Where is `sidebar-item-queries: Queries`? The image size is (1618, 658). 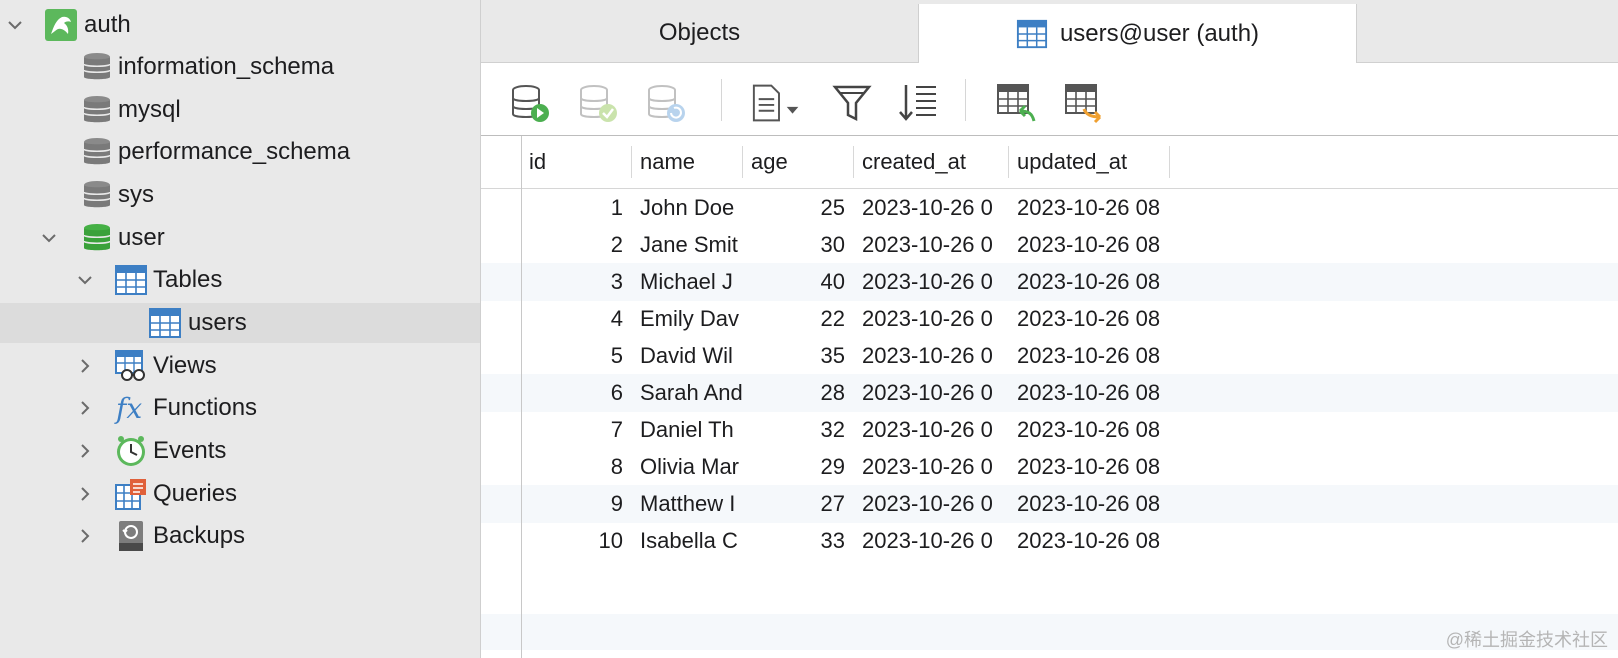 sidebar-item-queries: Queries is located at coordinates (240, 494).